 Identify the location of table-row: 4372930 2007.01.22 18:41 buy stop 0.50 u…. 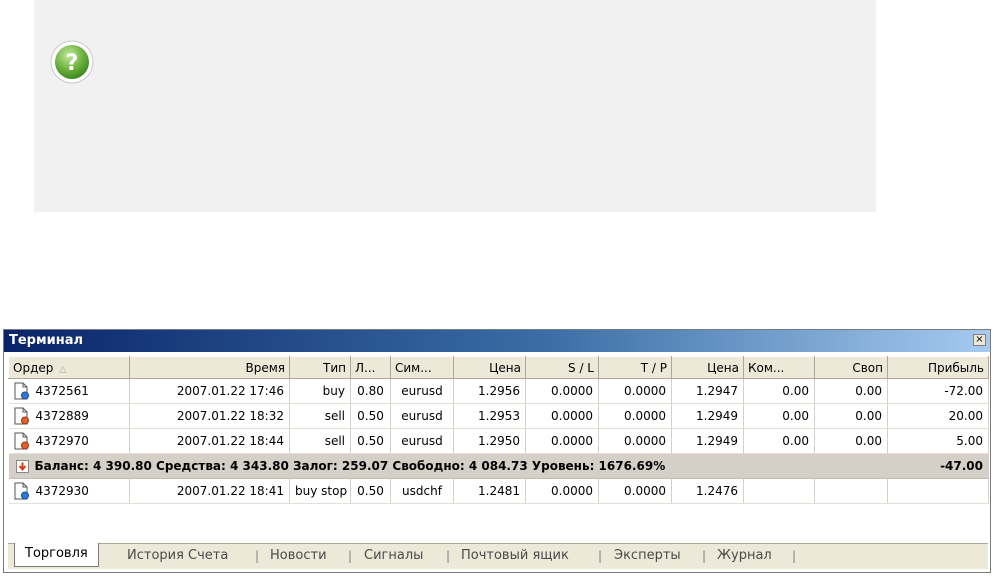
(498, 491).